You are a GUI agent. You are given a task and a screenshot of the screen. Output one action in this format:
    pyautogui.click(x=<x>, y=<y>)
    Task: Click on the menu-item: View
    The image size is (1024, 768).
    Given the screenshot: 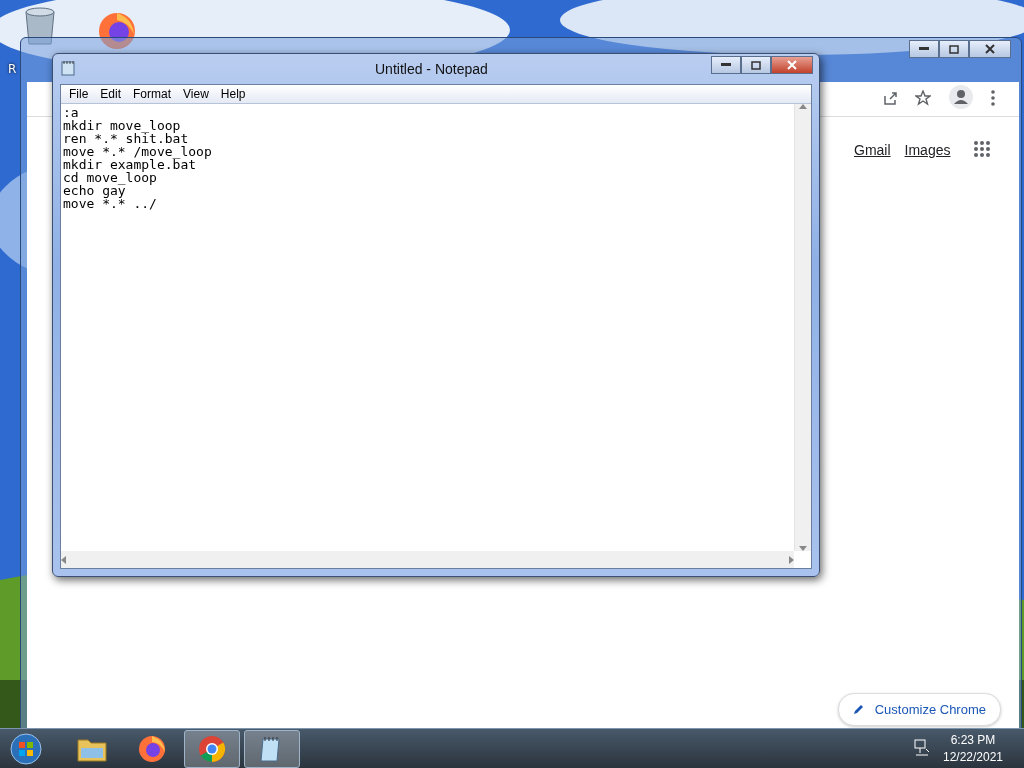 What is the action you would take?
    pyautogui.click(x=196, y=94)
    